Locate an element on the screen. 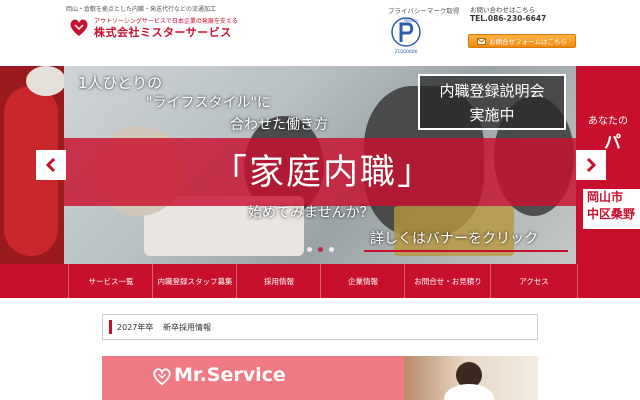  phone-number: TEL.086-230-6647 is located at coordinates (508, 18).